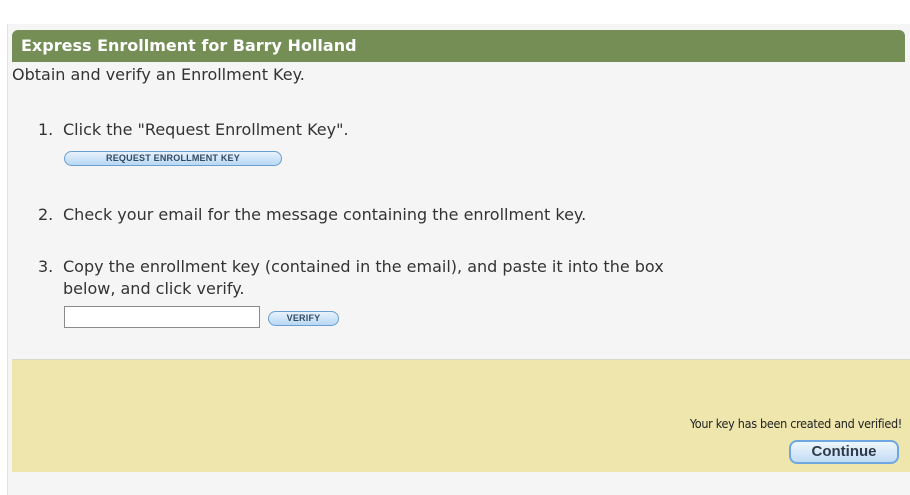 The width and height of the screenshot is (910, 495). What do you see at coordinates (46, 129) in the screenshot?
I see `step-number: 1.` at bounding box center [46, 129].